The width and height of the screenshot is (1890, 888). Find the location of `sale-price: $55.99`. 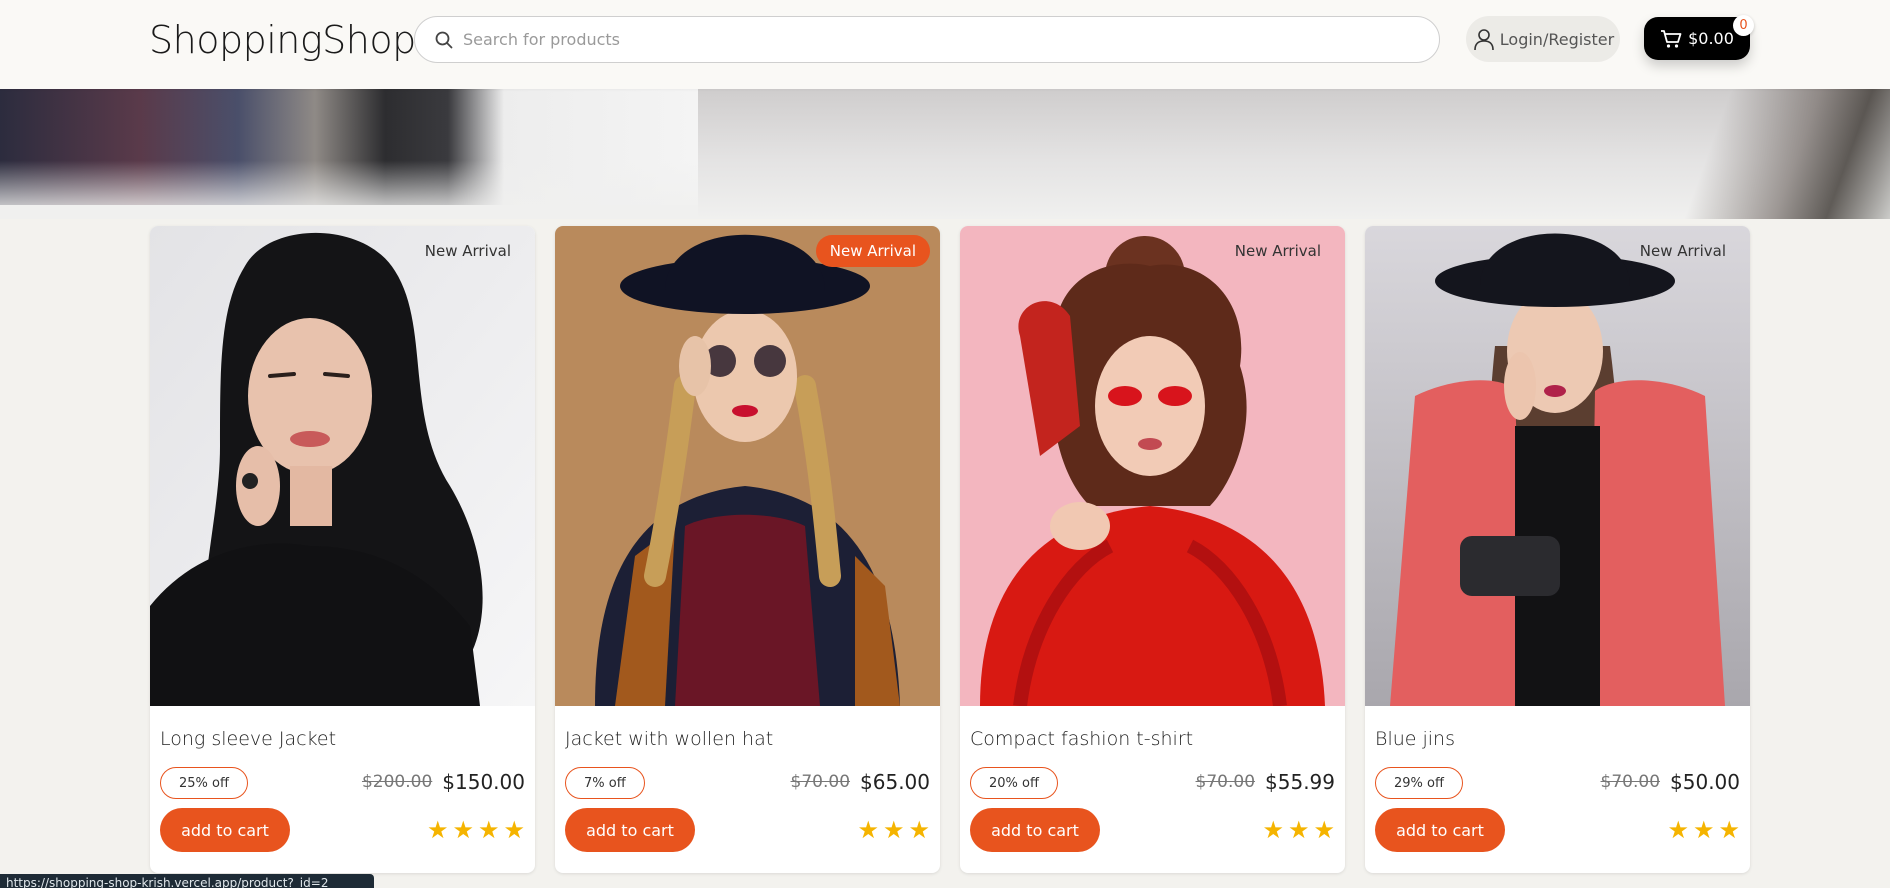

sale-price: $55.99 is located at coordinates (1300, 782).